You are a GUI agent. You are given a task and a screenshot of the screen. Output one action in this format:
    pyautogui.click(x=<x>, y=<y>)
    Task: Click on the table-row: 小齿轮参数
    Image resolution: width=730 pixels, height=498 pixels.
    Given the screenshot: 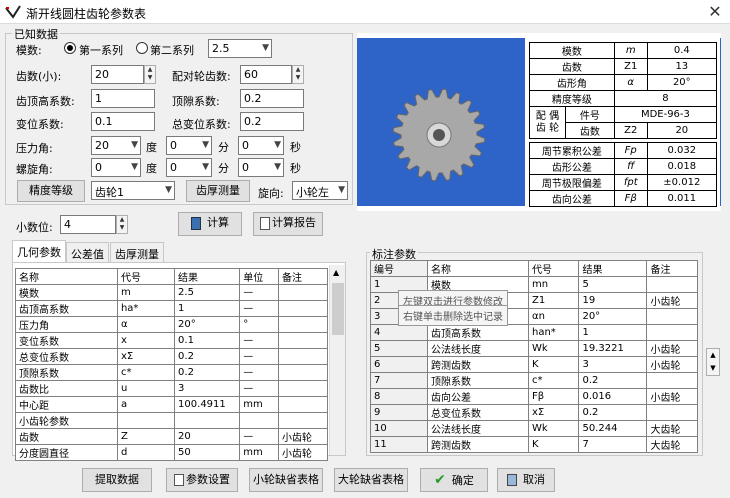 What is the action you would take?
    pyautogui.click(x=171, y=420)
    